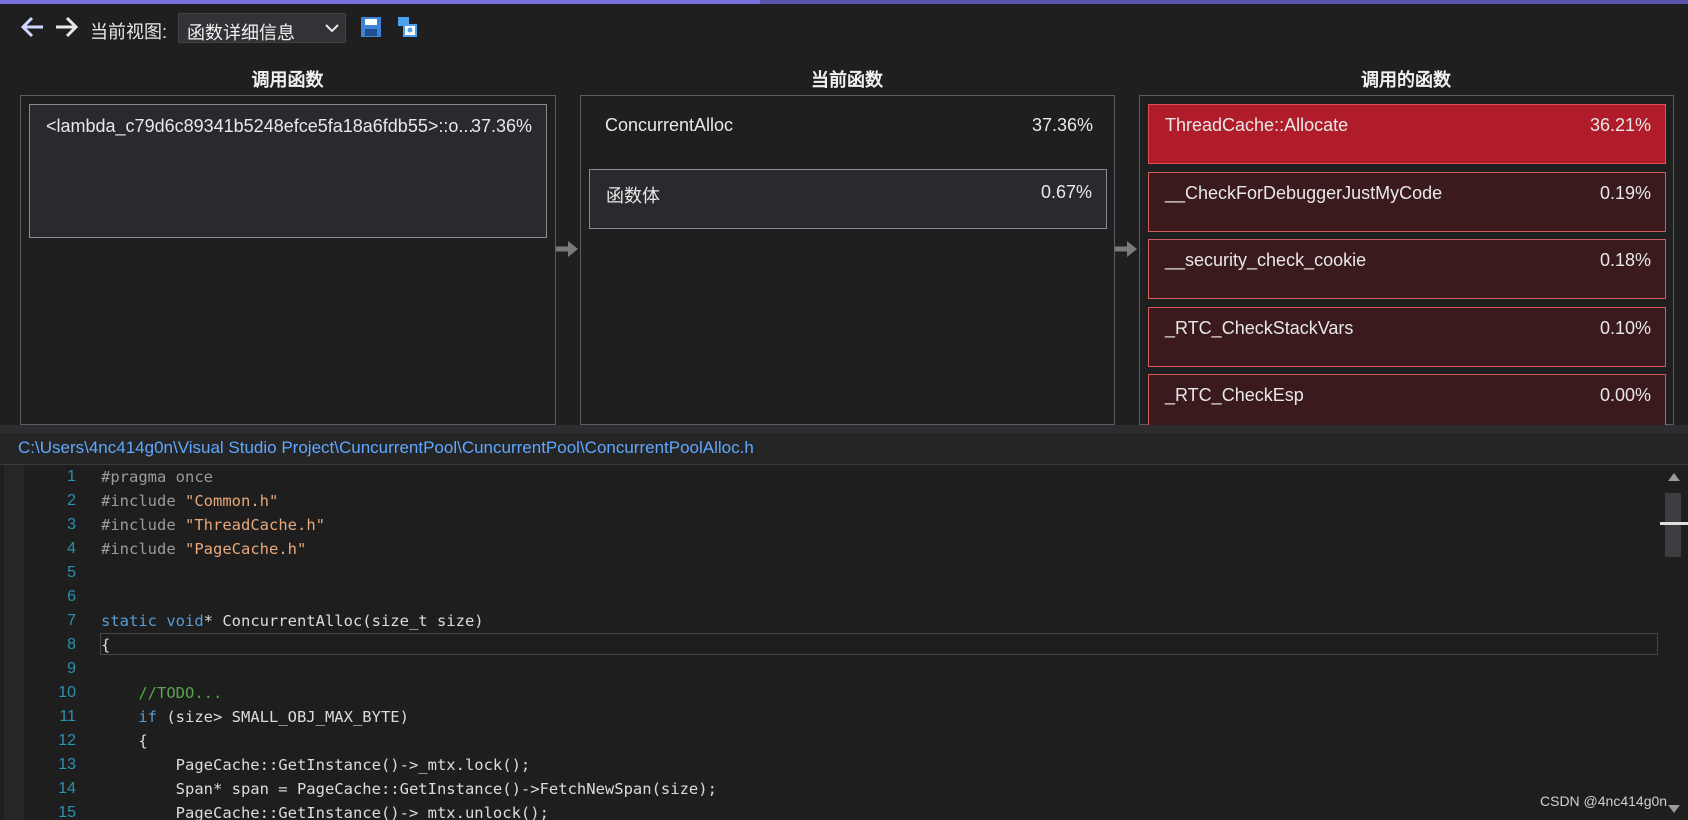  What do you see at coordinates (371, 27) in the screenshot?
I see `save-icon` at bounding box center [371, 27].